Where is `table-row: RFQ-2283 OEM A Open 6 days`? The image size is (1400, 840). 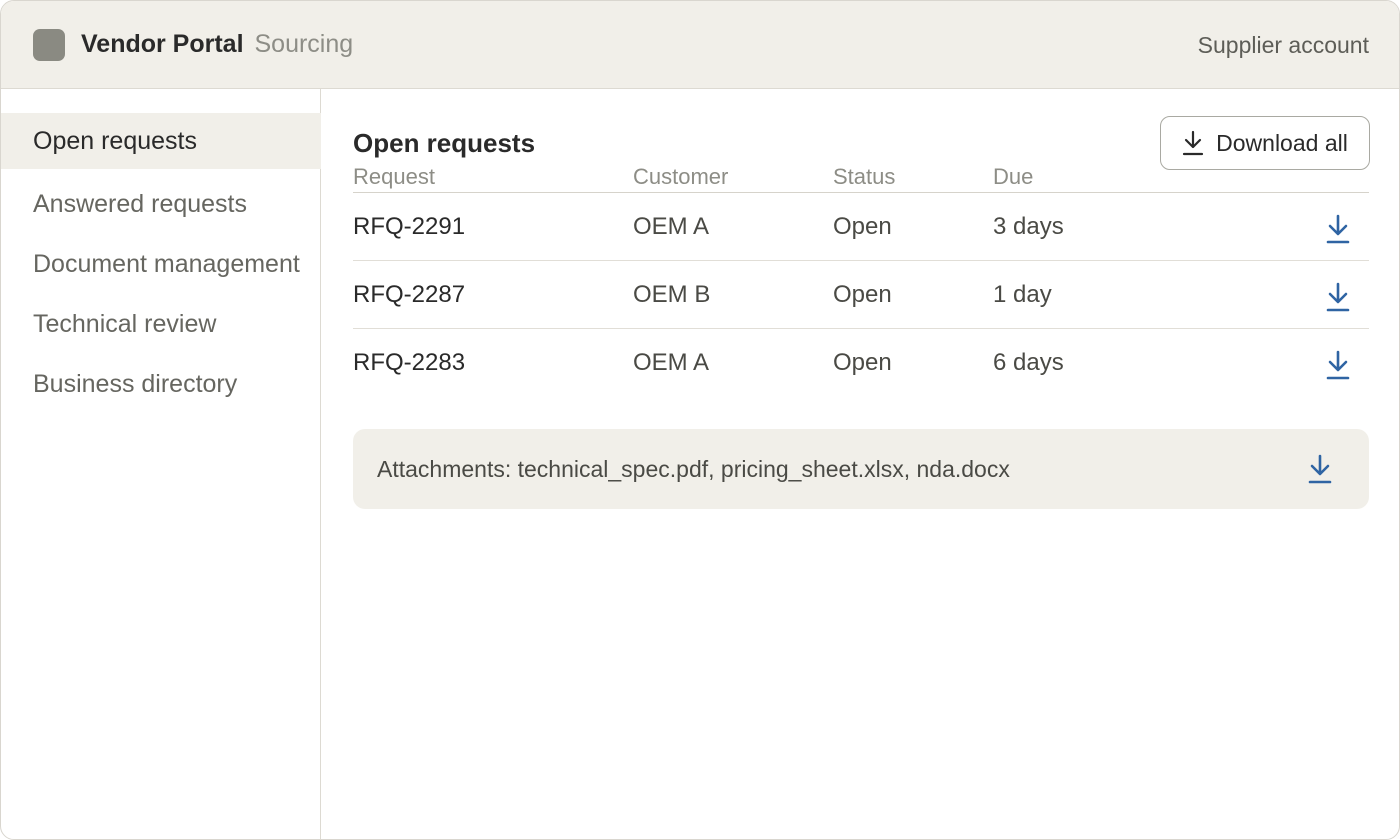
table-row: RFQ-2283 OEM A Open 6 days is located at coordinates (861, 363).